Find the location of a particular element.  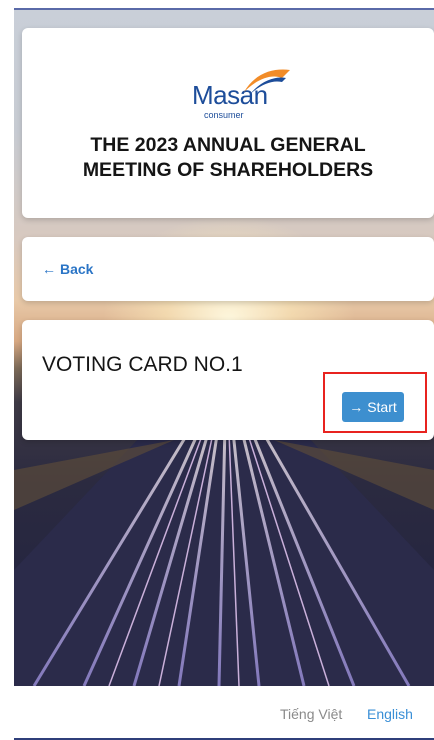

back-link: ← Back is located at coordinates (67, 269).